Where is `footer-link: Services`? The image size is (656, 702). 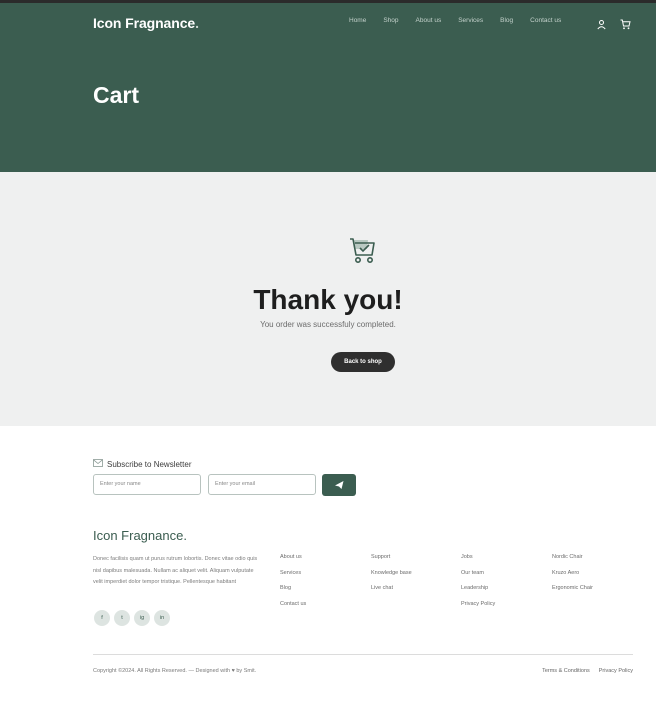 footer-link: Services is located at coordinates (293, 573).